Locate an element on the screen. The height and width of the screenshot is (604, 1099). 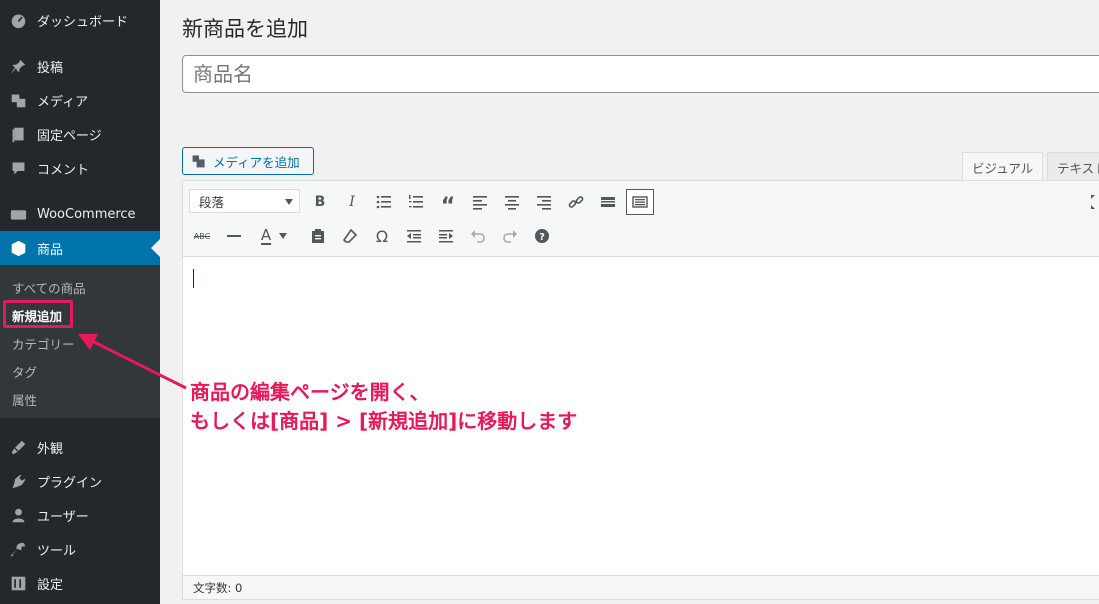
strikethrough-button: ABC is located at coordinates (202, 236).